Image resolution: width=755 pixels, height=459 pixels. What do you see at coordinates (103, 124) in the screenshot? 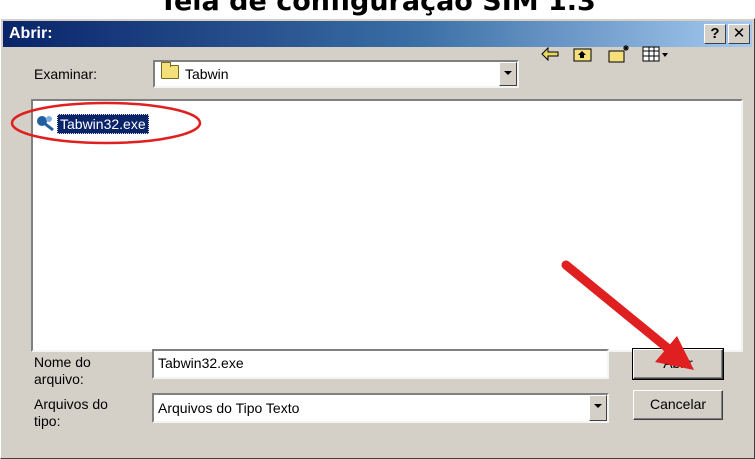
I see `file-name: Tabwin32.exe` at bounding box center [103, 124].